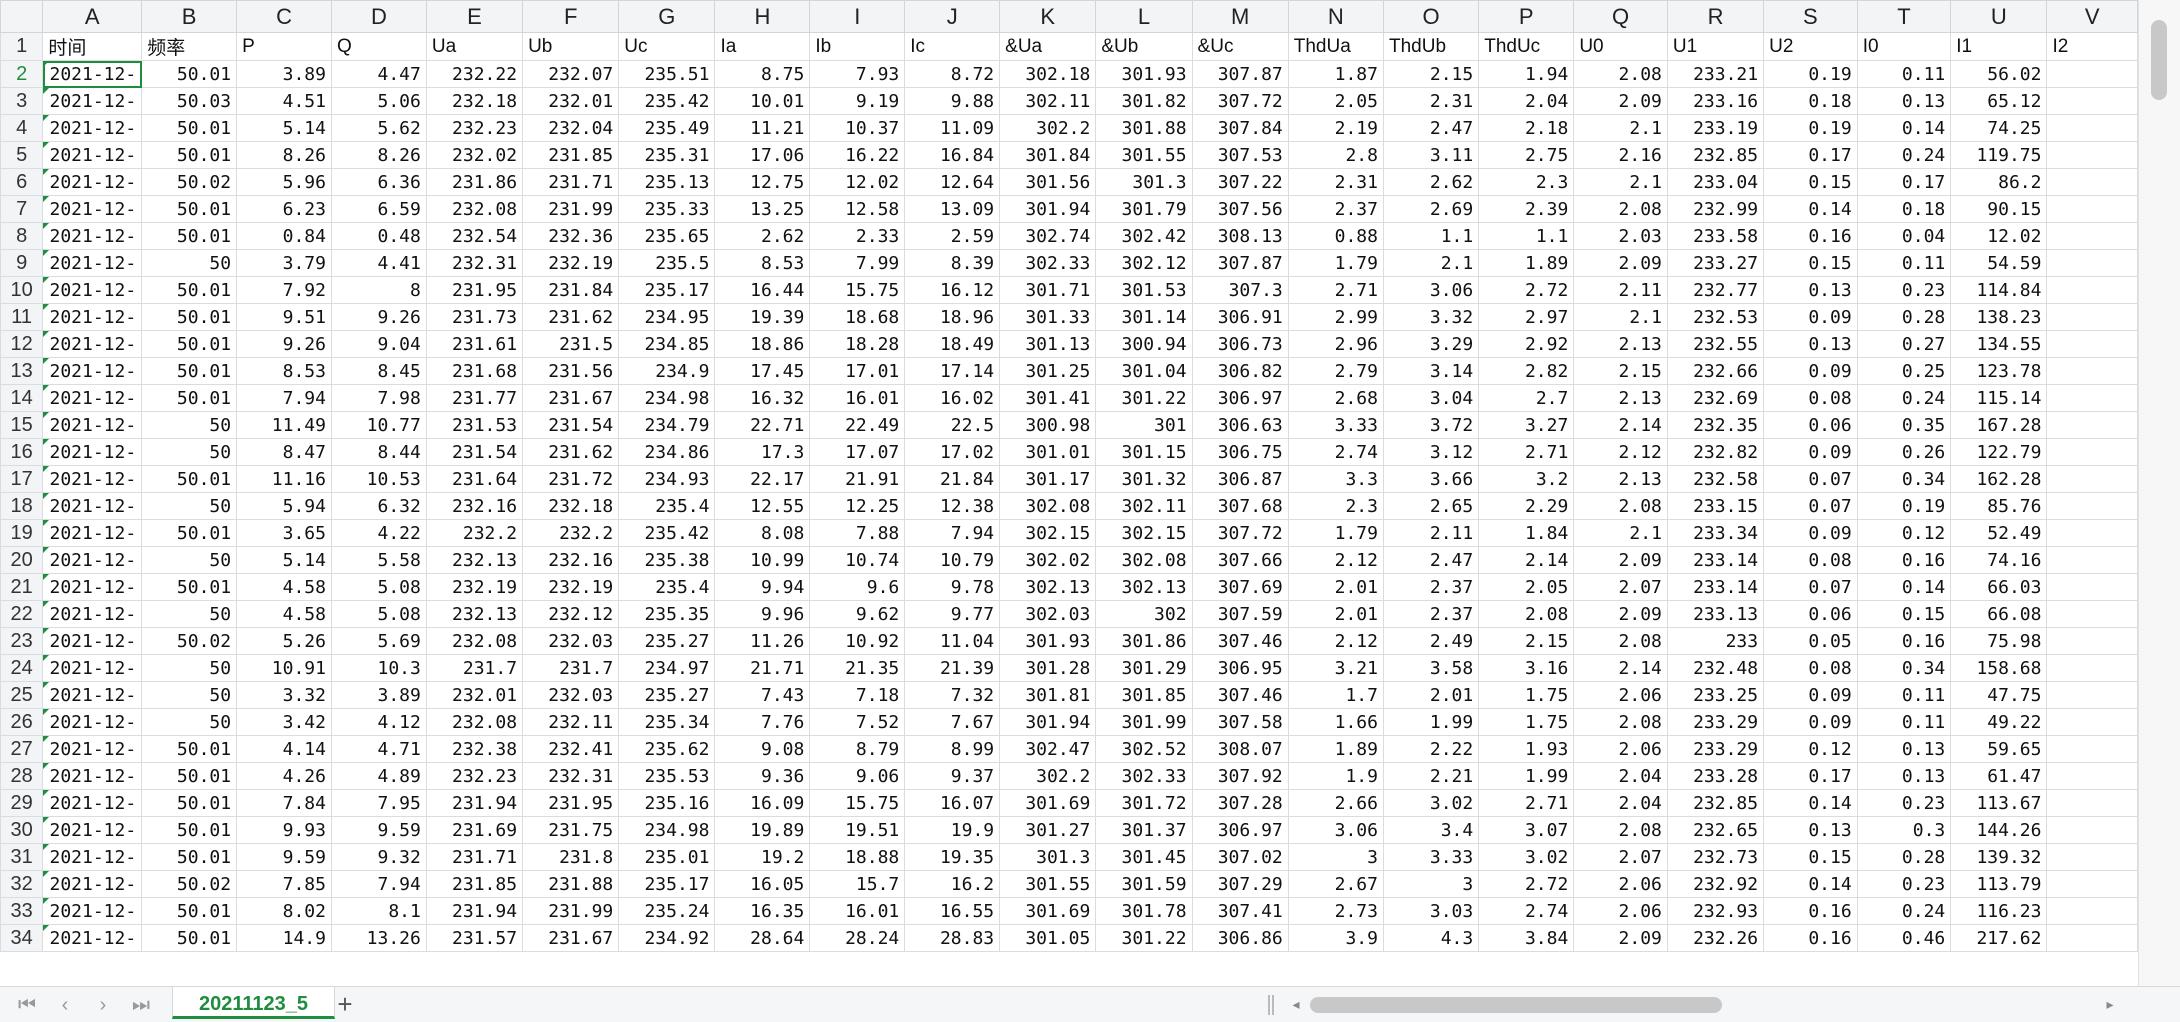  Describe the element at coordinates (1904, 155) in the screenshot. I see `cell-T5: 0.24` at that location.